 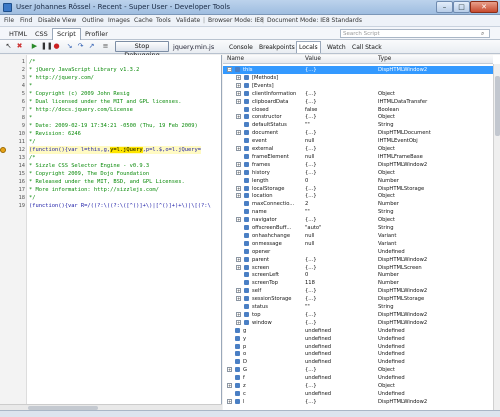 I want to click on source-line: 7 * http://docs.jquery.com/License, so click(x=110, y=110).